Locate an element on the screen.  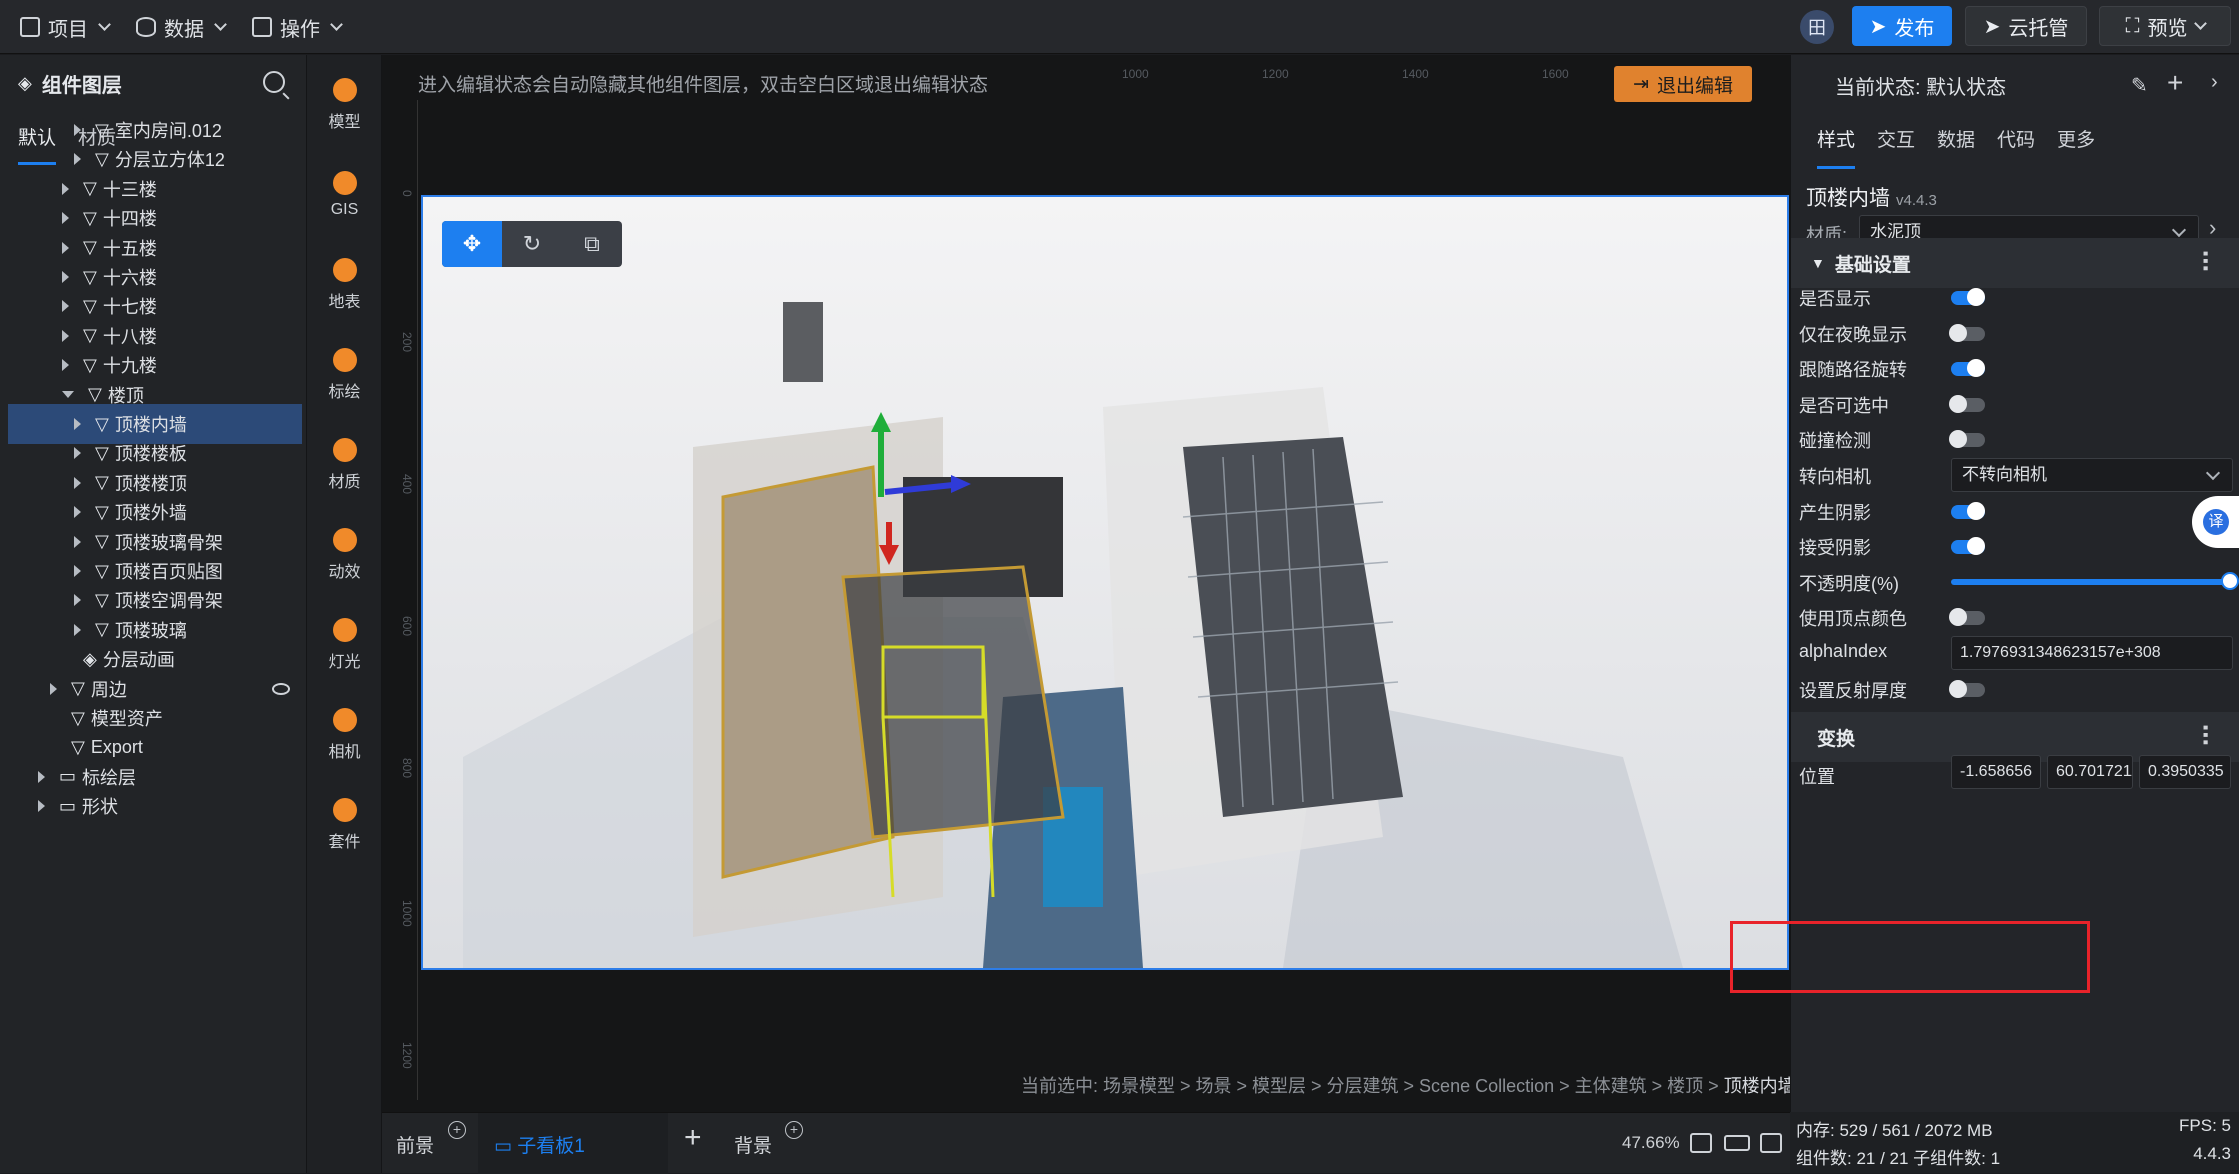
keyboard-icon is located at coordinates (1737, 1143).